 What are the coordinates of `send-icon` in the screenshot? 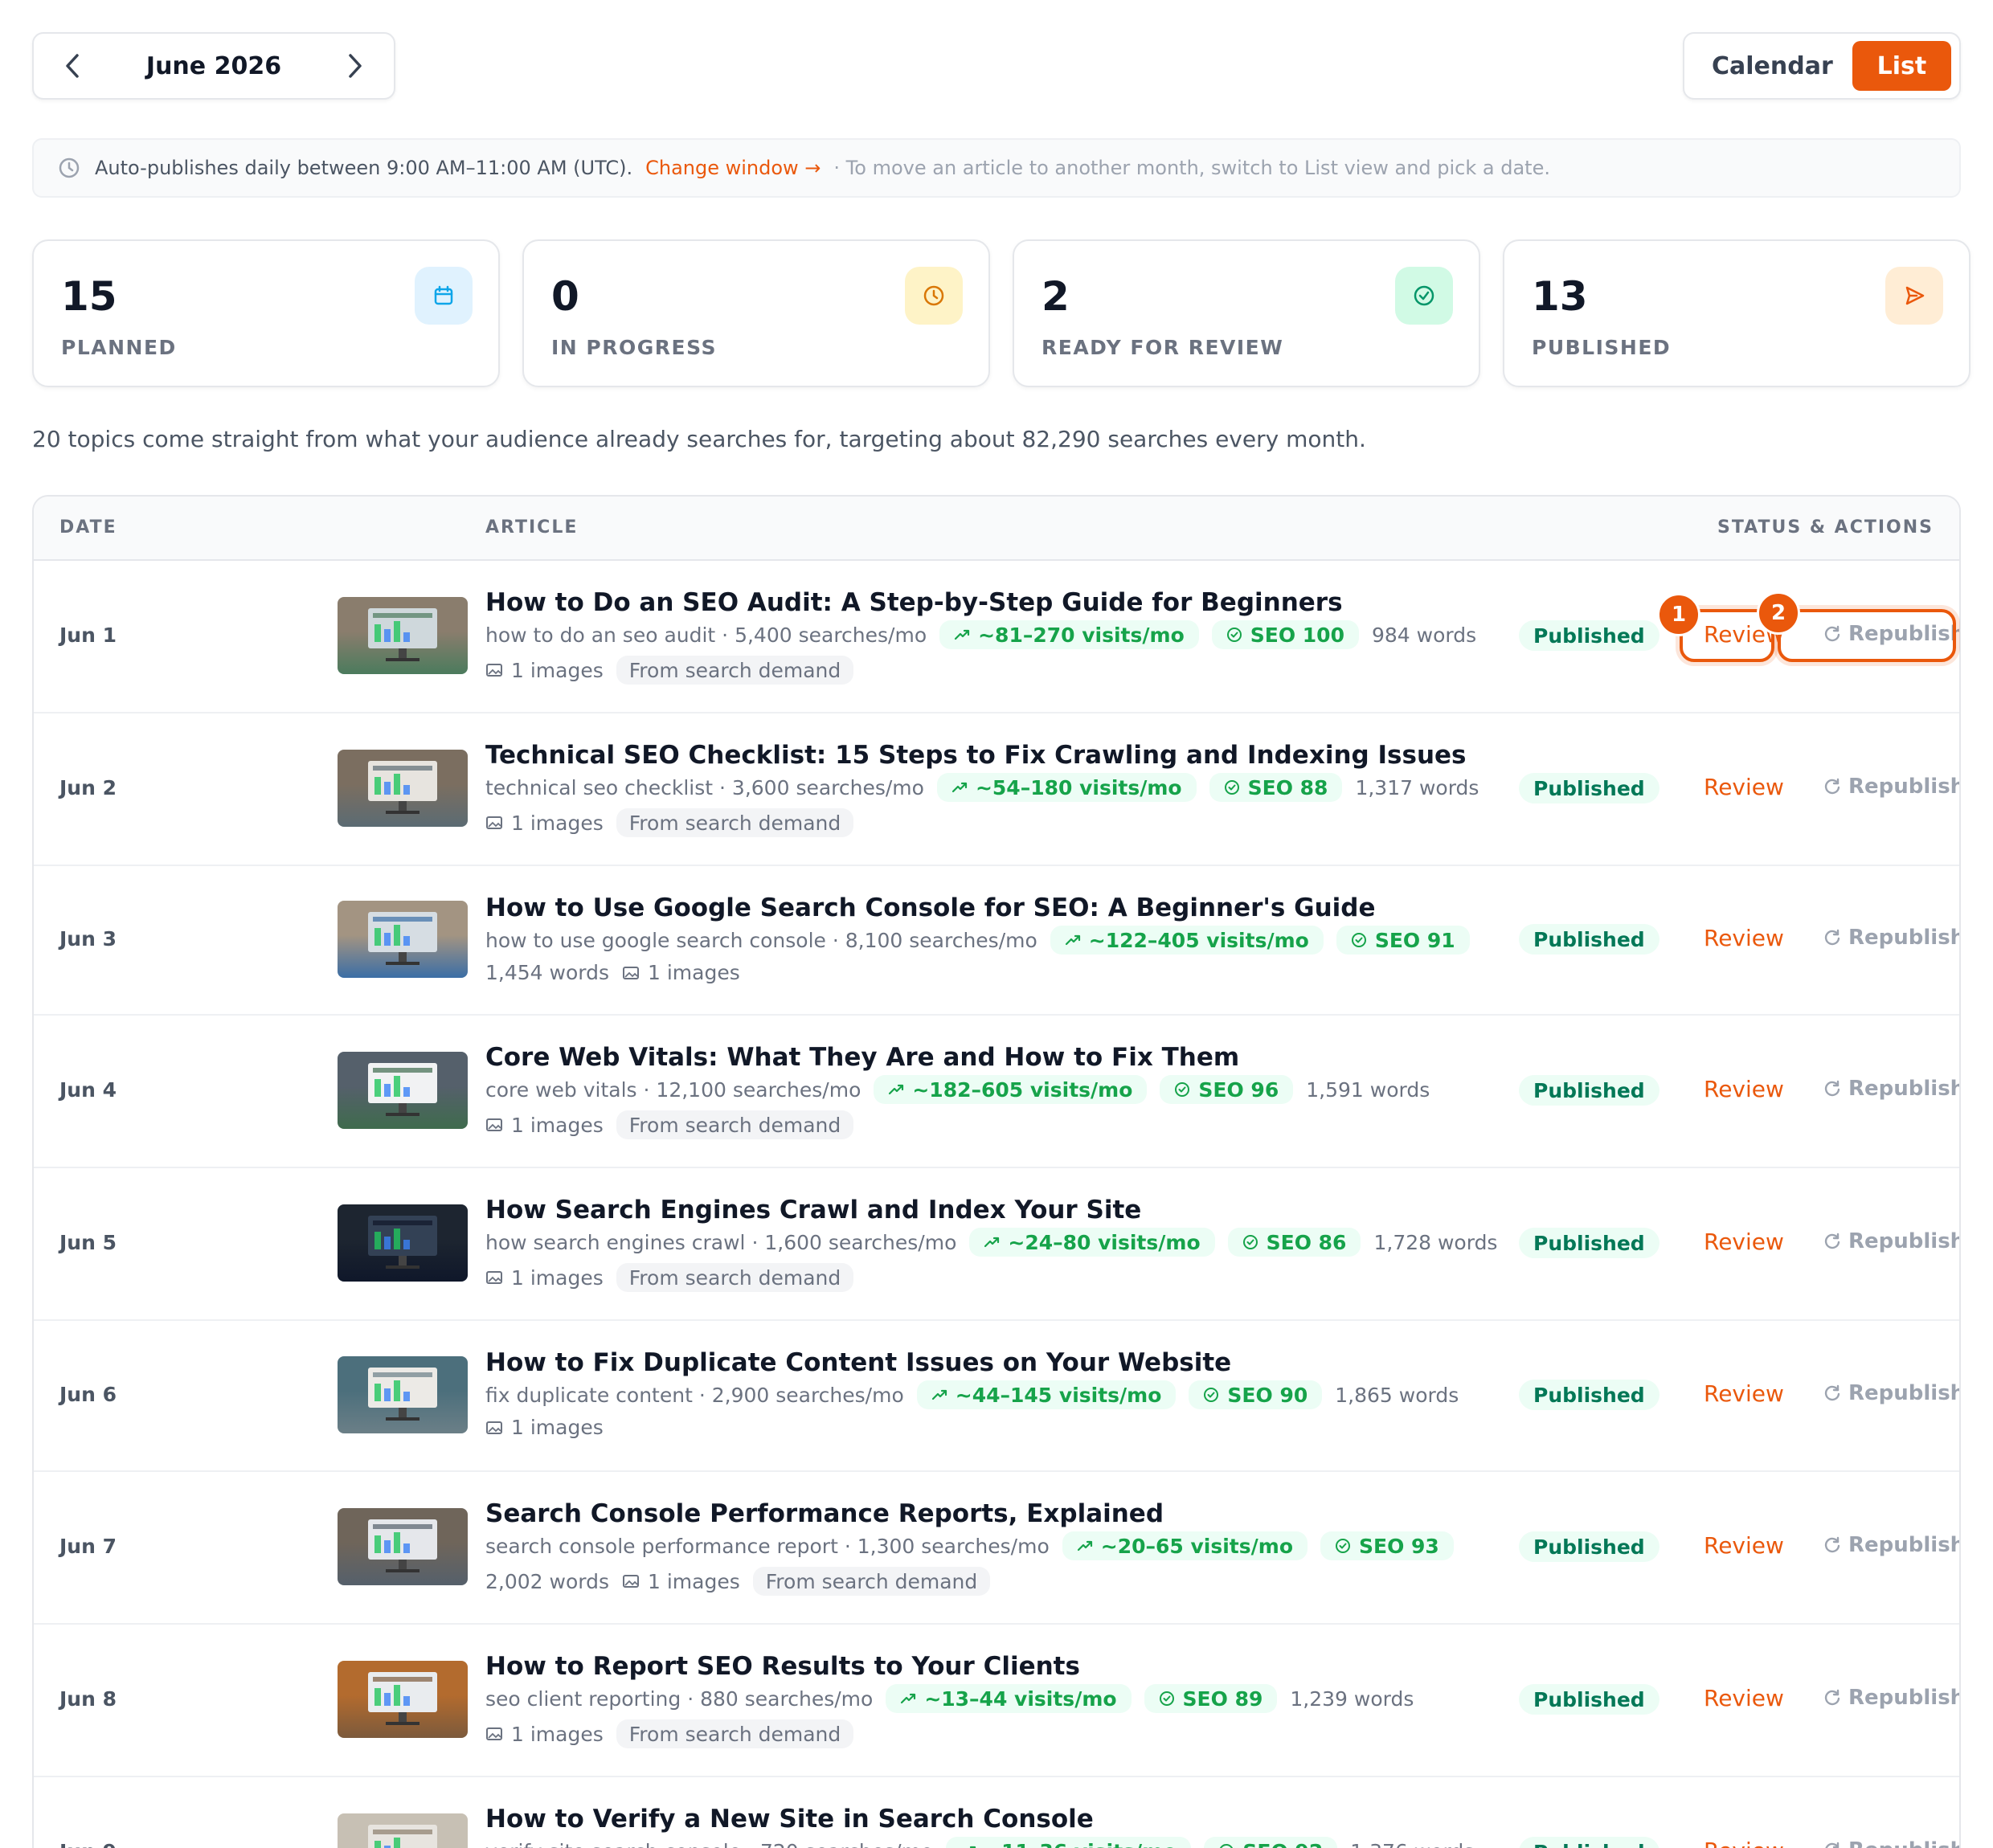 It's located at (1914, 296).